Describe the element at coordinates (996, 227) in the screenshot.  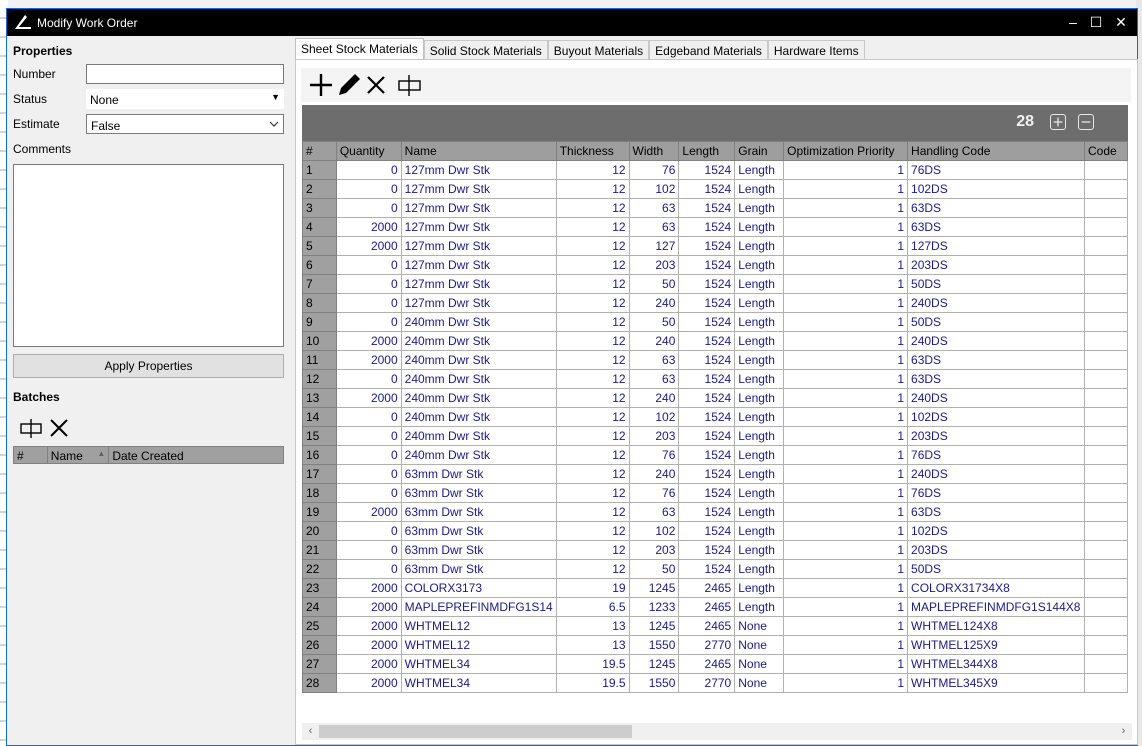
I see `table-cell: 63DS` at that location.